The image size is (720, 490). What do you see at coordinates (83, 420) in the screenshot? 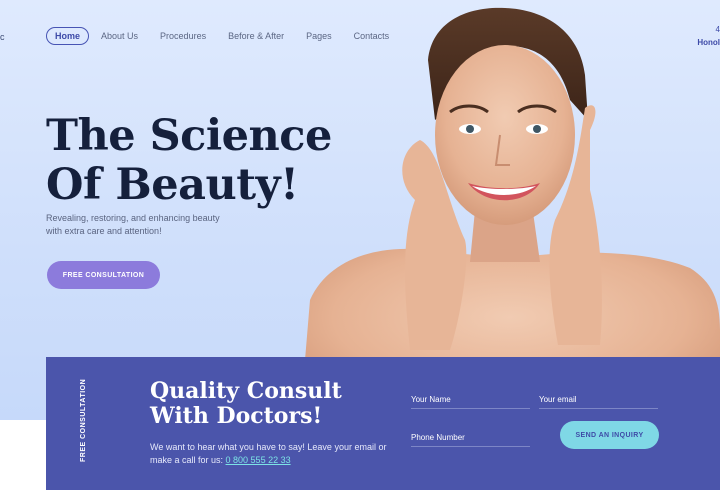
I see `vertical-free-consultation-label: FREE CONSULTATION` at bounding box center [83, 420].